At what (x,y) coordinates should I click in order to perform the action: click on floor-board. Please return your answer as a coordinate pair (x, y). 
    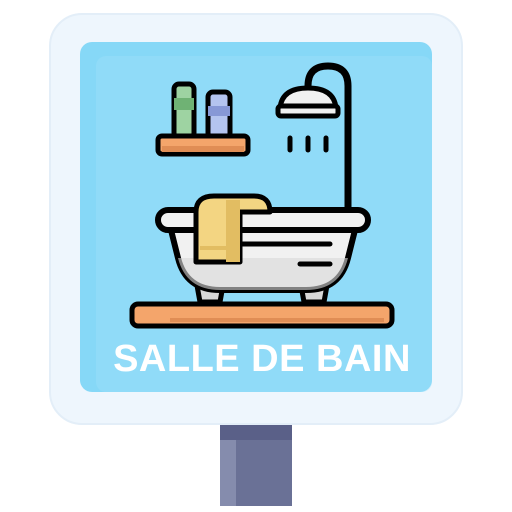
    Looking at the image, I should click on (262, 315).